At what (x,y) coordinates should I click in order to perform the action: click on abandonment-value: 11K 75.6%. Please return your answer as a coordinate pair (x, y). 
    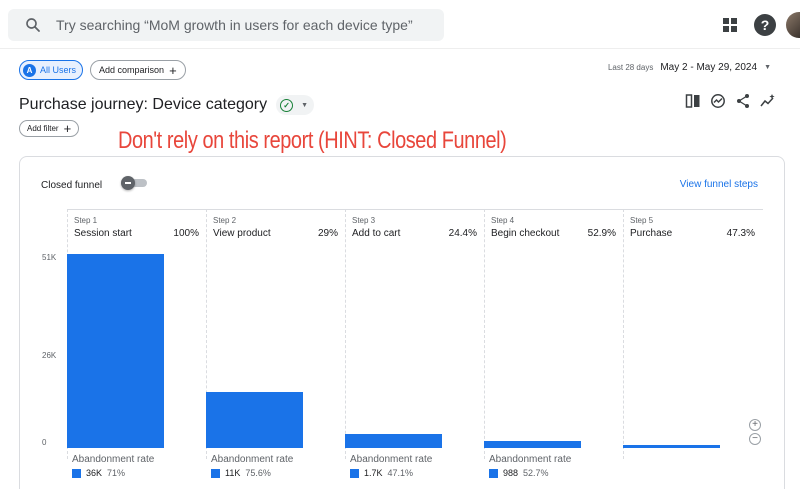
    Looking at the image, I should click on (241, 473).